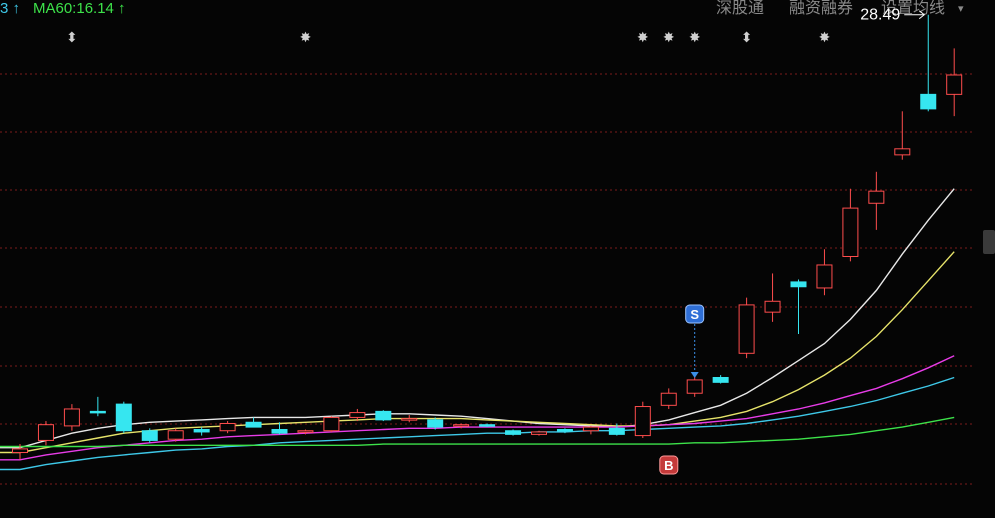 The width and height of the screenshot is (995, 518). What do you see at coordinates (989, 242) in the screenshot?
I see `scrollbar-thumb` at bounding box center [989, 242].